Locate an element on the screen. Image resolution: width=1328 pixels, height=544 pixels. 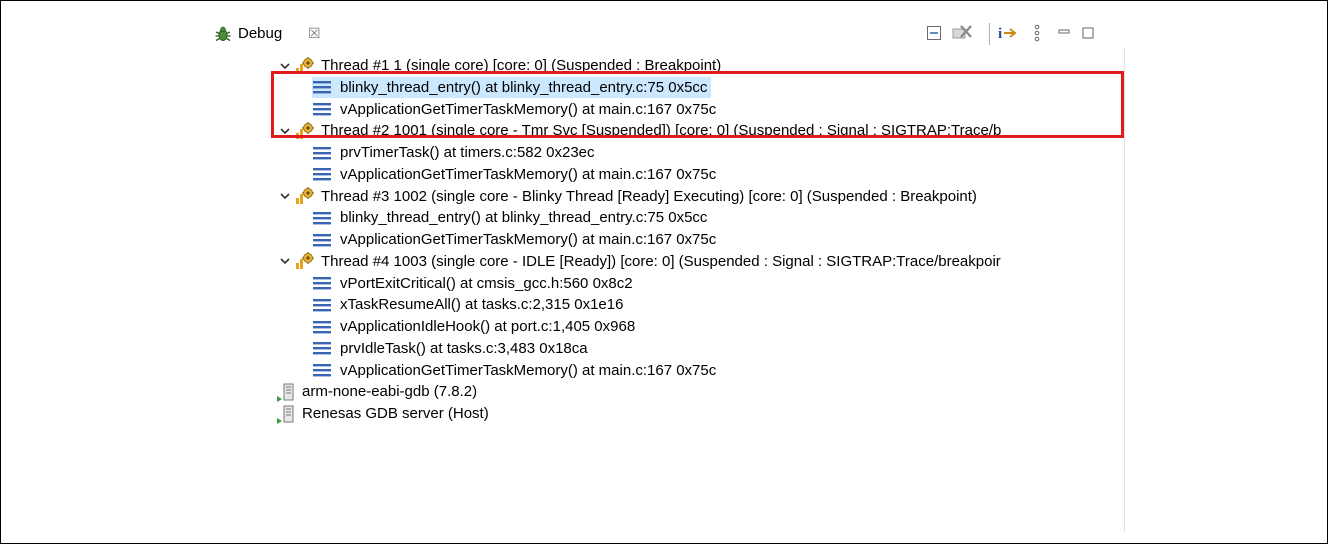
collapse-all-icon is located at coordinates (934, 33).